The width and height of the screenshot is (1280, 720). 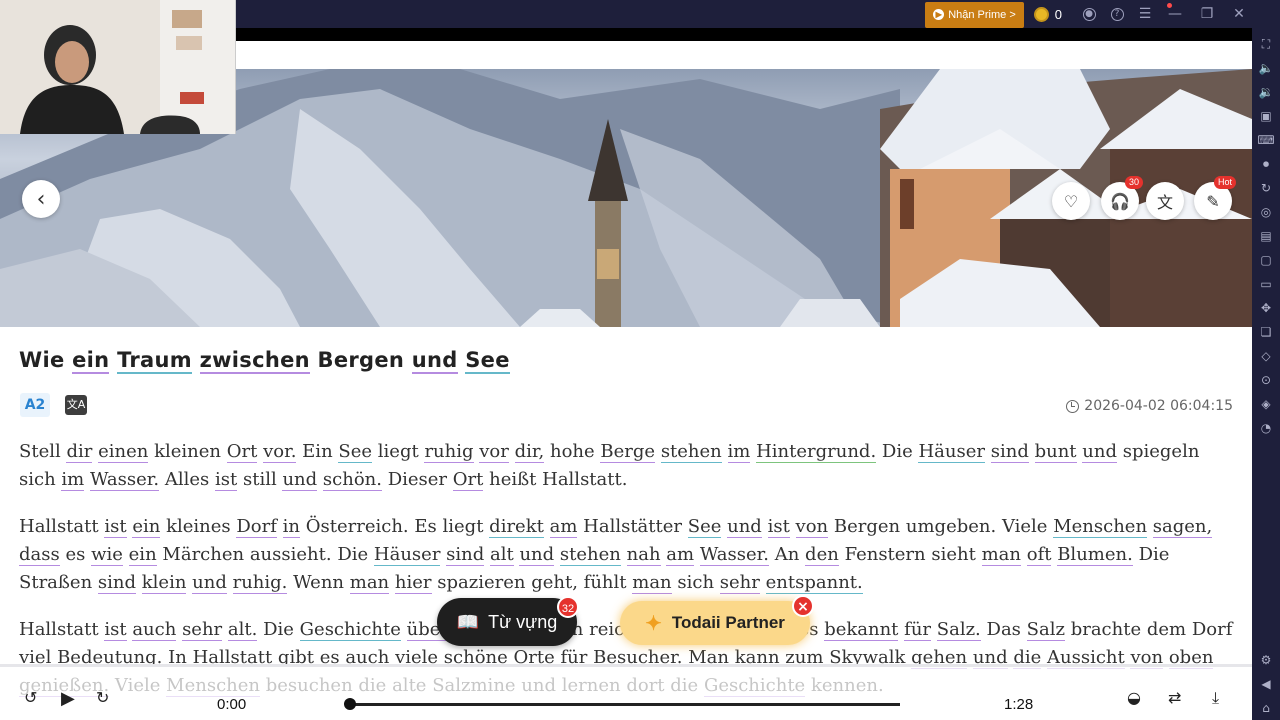 What do you see at coordinates (1145, 14) in the screenshot?
I see `menu-icon: ☰` at bounding box center [1145, 14].